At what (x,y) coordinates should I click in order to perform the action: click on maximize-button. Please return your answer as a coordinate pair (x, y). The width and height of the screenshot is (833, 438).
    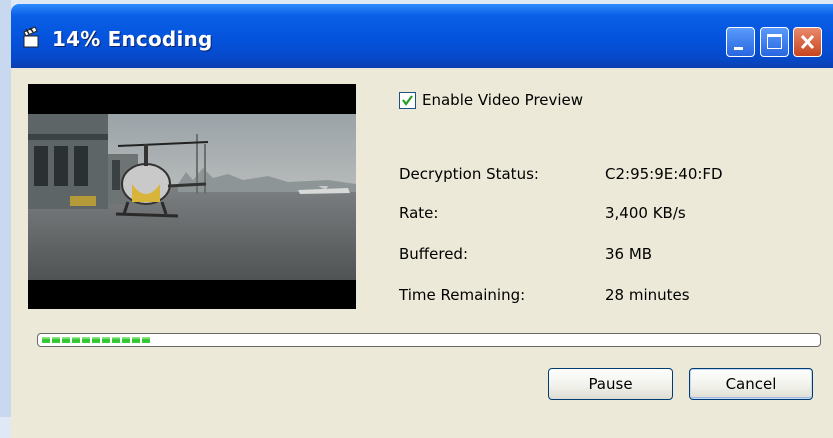
    Looking at the image, I should click on (774, 42).